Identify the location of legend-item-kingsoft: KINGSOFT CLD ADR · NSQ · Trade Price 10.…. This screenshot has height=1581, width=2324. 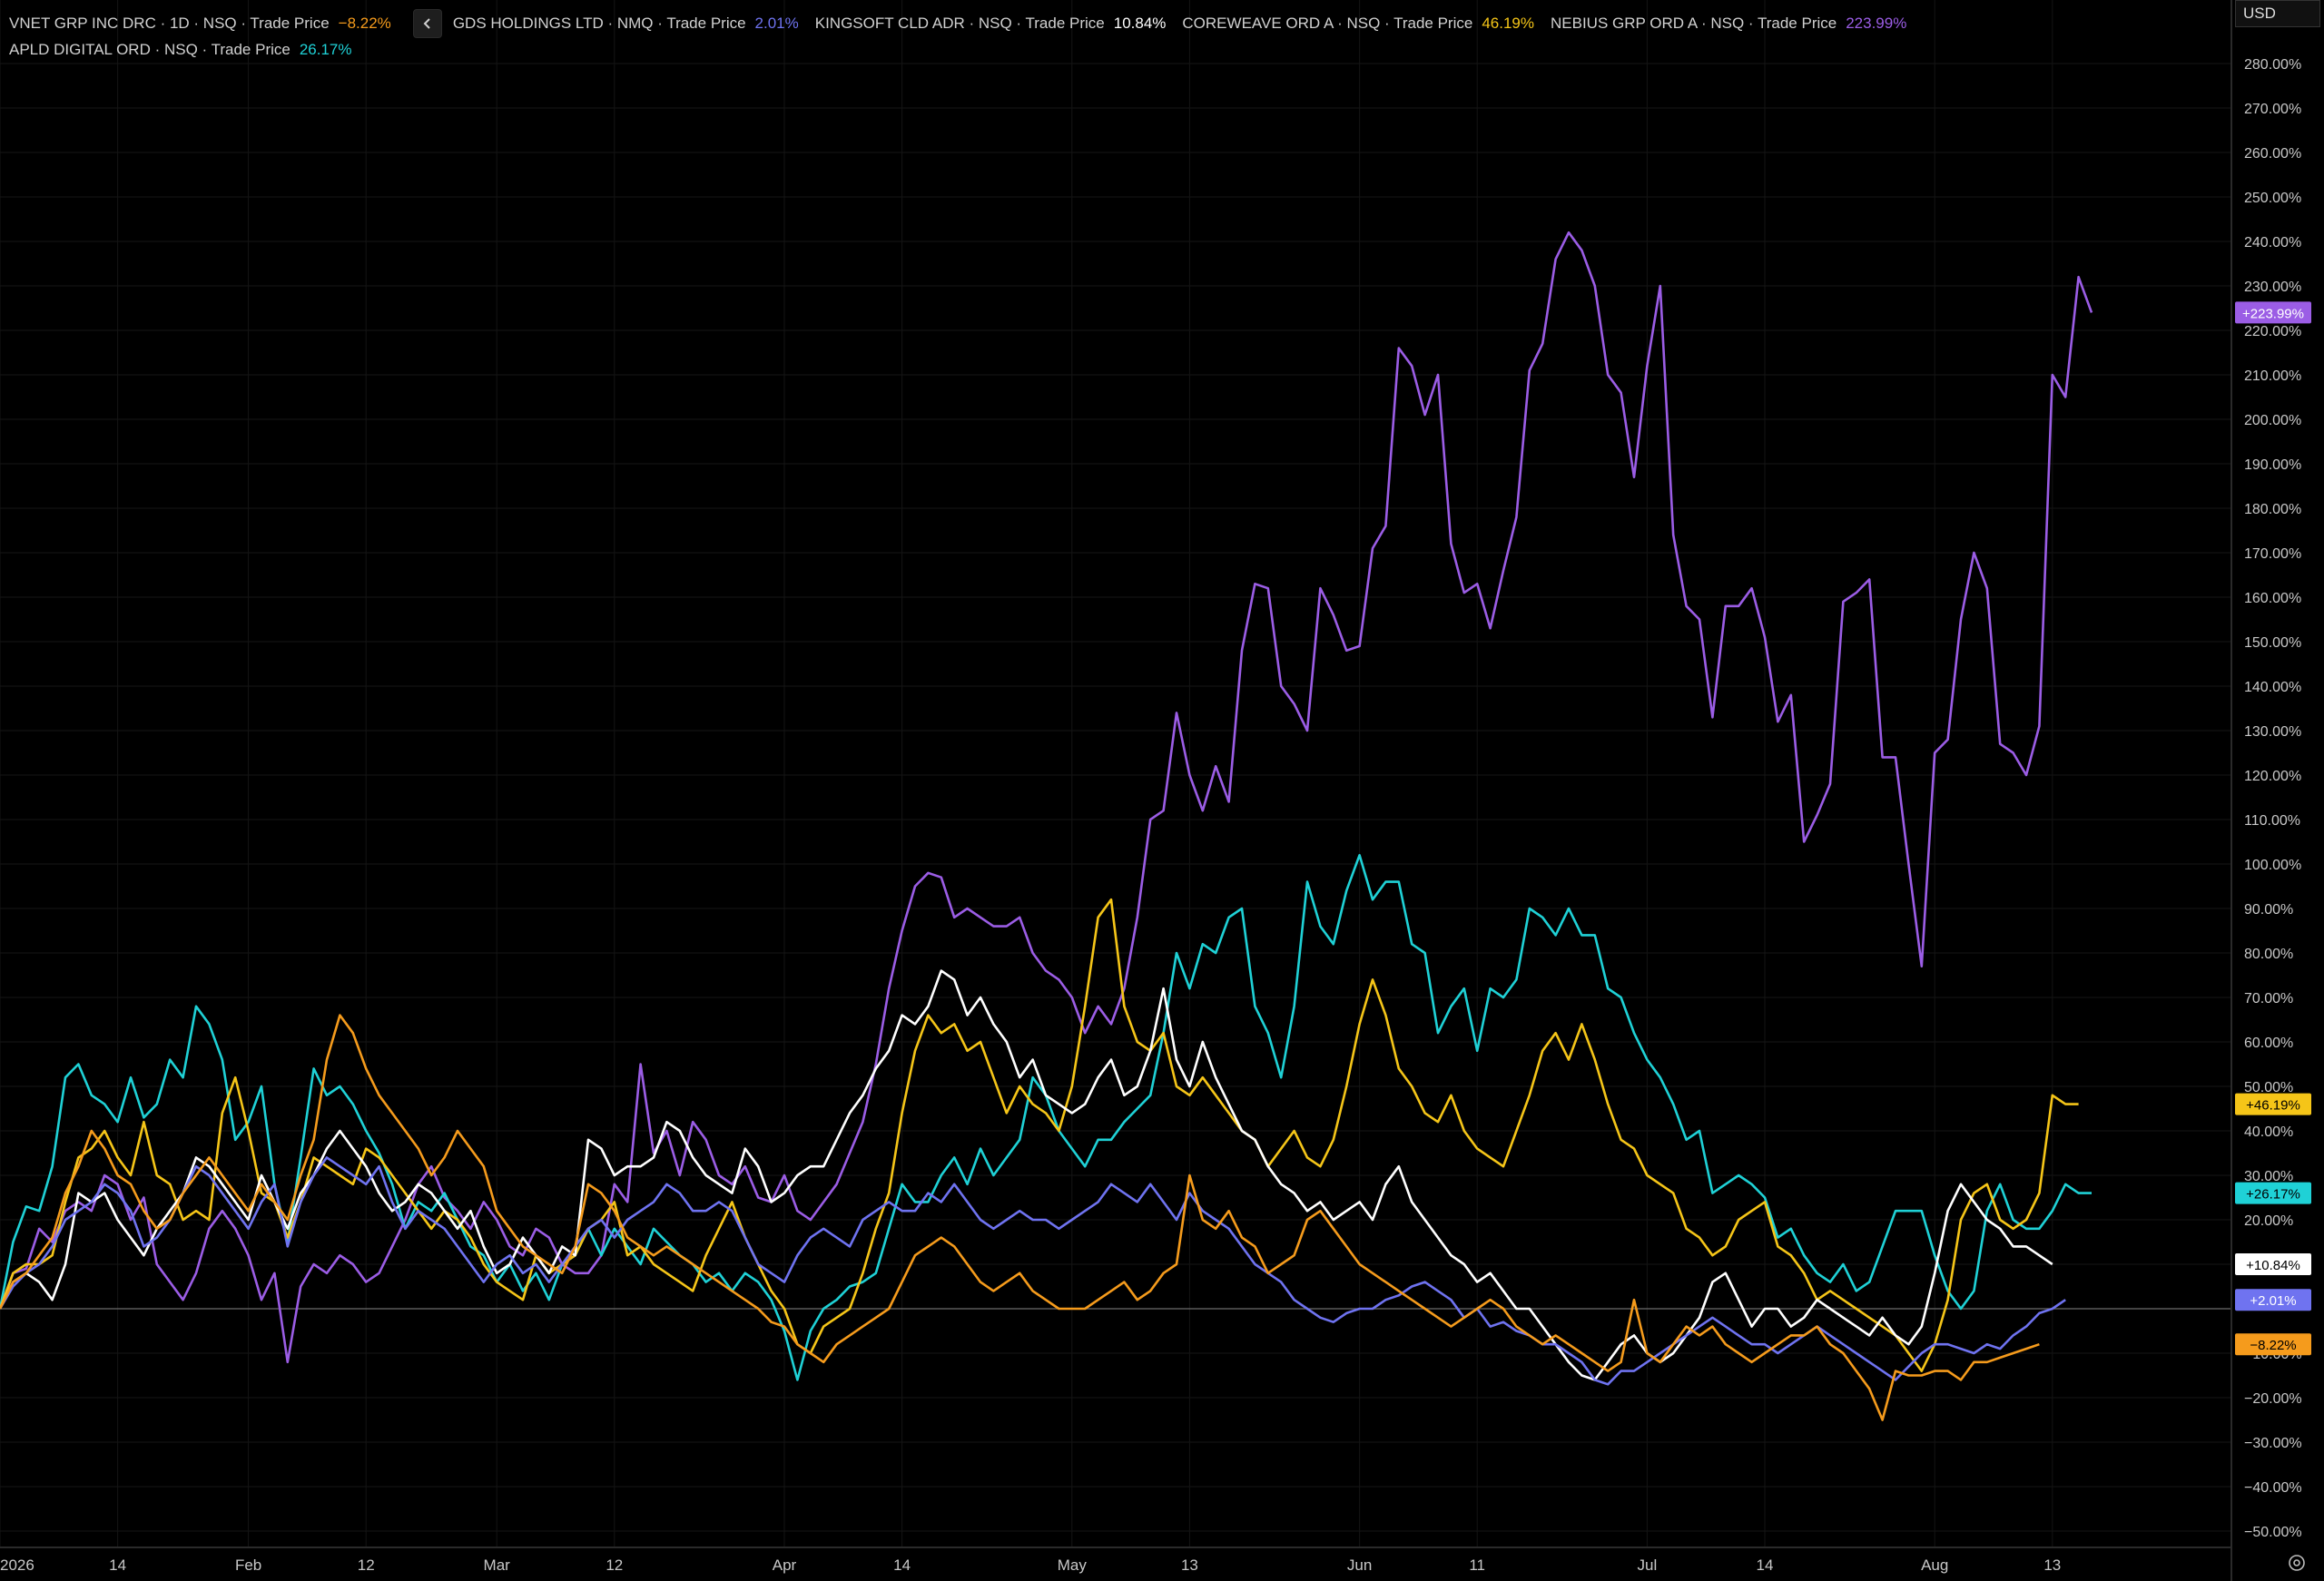
(991, 24).